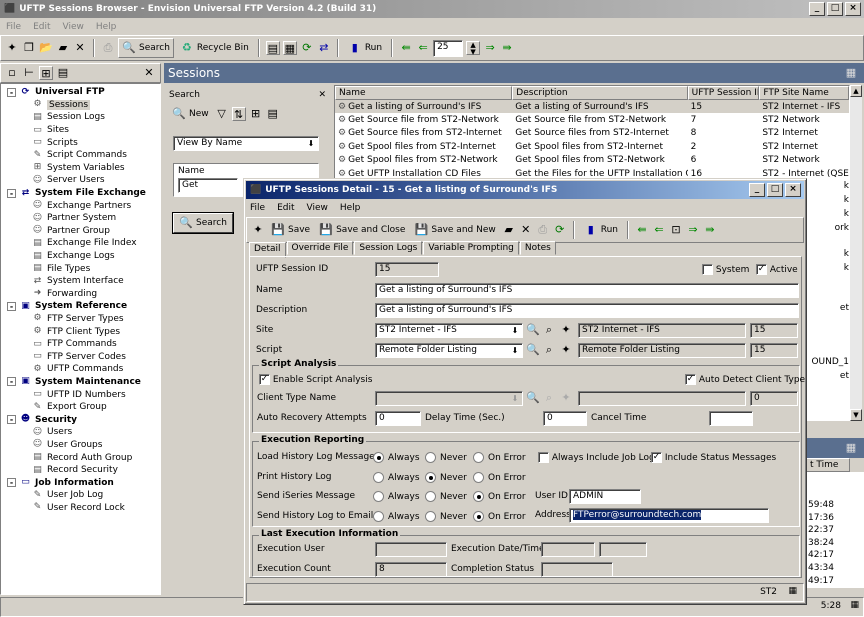 This screenshot has width=864, height=617. What do you see at coordinates (775, 190) in the screenshot?
I see `detail-maximize-button: □` at bounding box center [775, 190].